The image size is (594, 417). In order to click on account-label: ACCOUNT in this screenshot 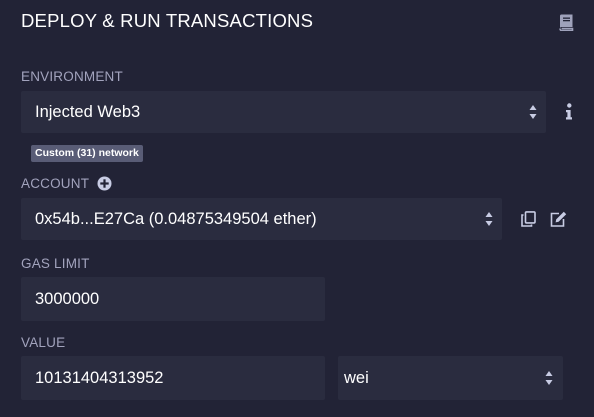, I will do `click(55, 183)`.